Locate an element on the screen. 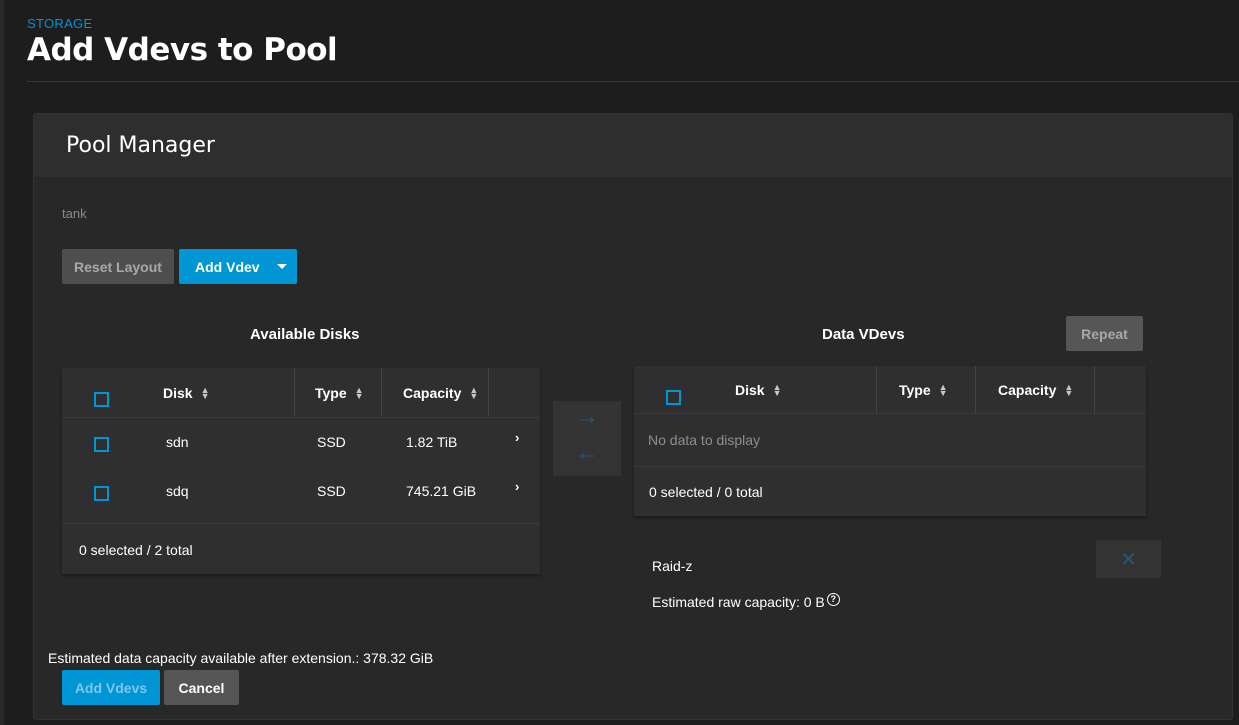  disk-capacity: 1.82 TiB is located at coordinates (432, 442).